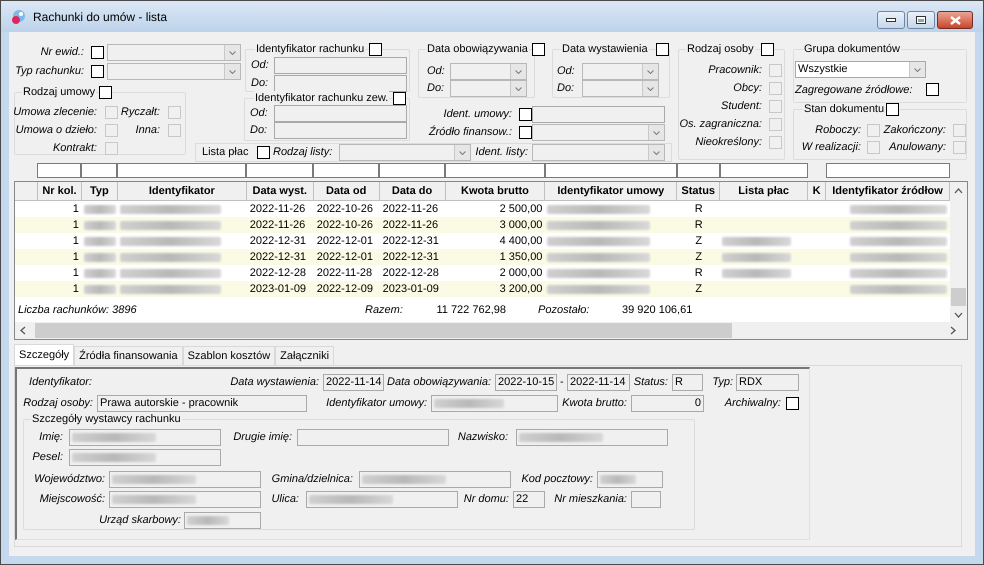  Describe the element at coordinates (44, 354) in the screenshot. I see `tab: Szczegóły` at that location.